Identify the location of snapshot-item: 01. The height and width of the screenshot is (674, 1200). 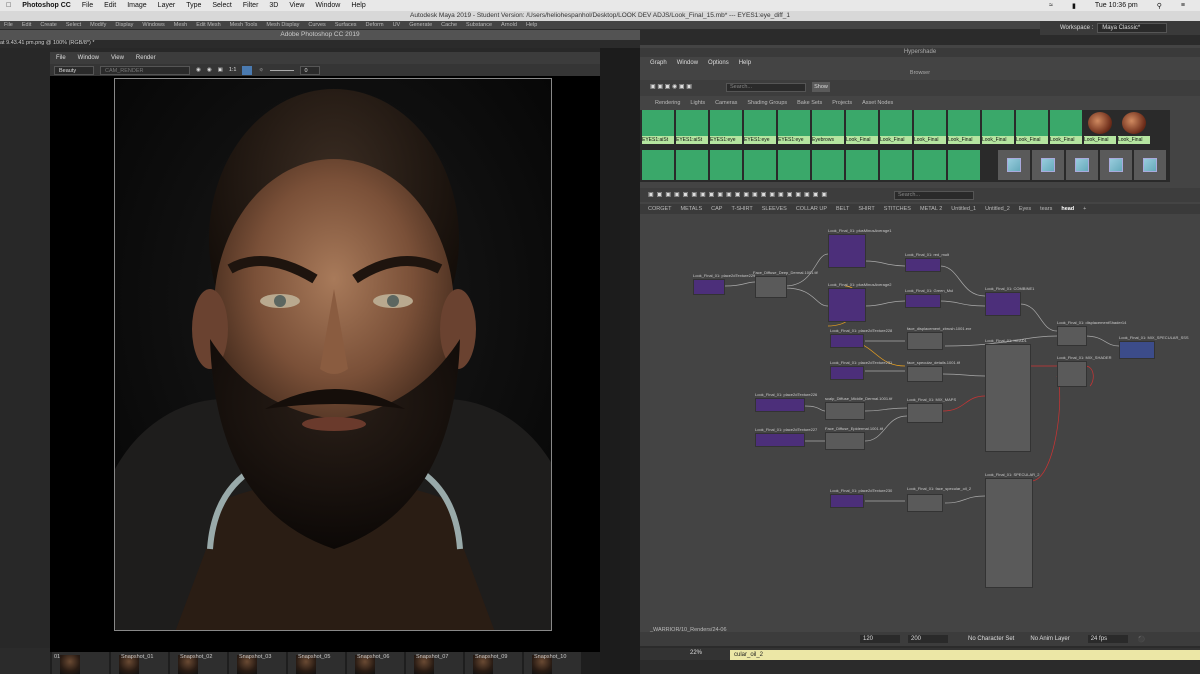
(80, 663).